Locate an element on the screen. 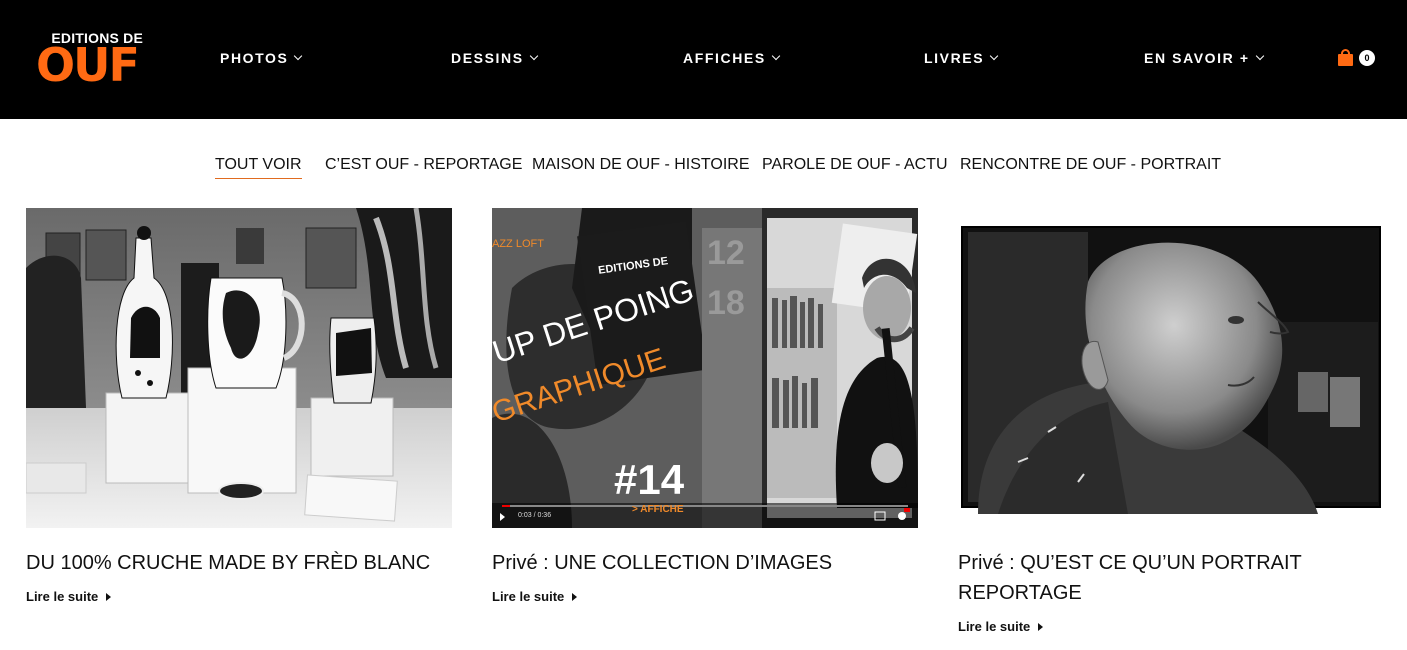 This screenshot has width=1407, height=650. filter-tab-reportage: C’EST OUF - REPORTAGE is located at coordinates (423, 165).